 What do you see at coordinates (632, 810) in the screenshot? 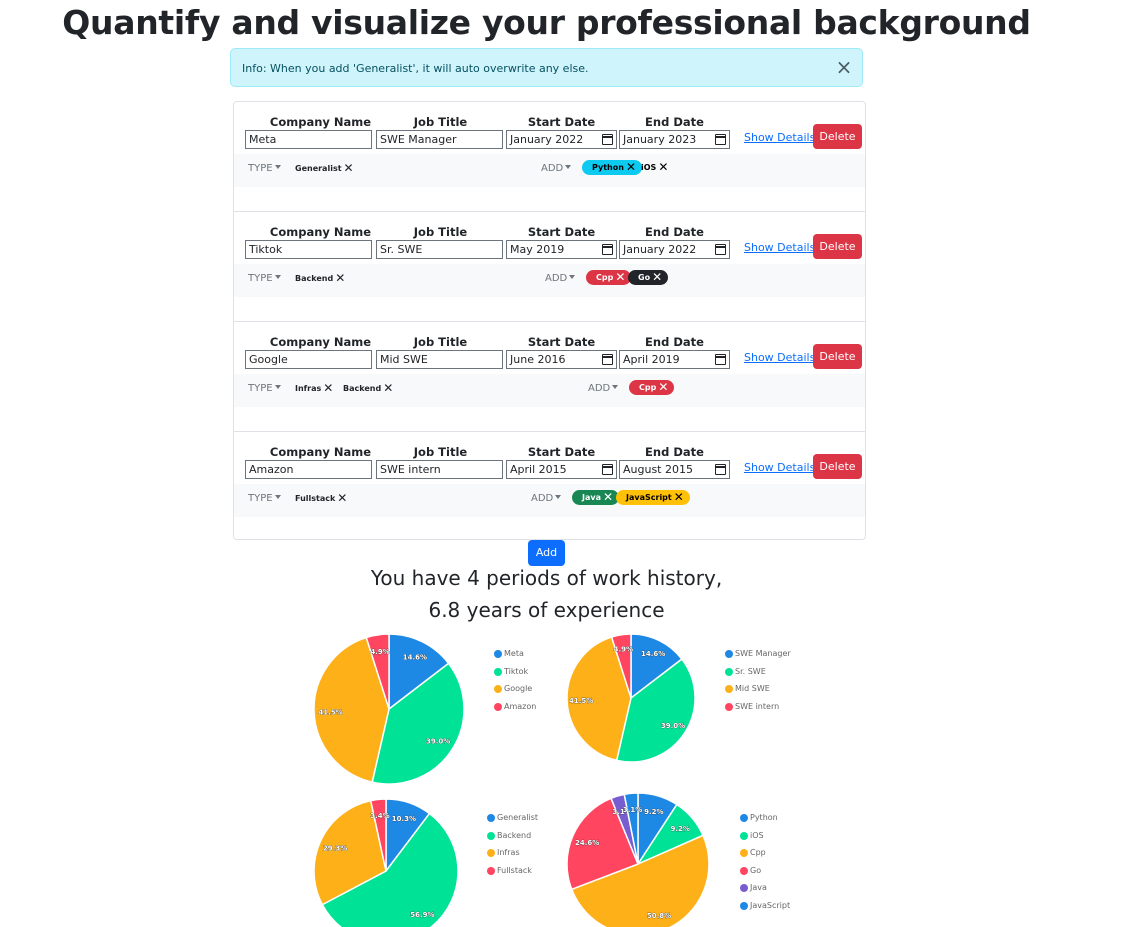
I see `pie-data-label: 3.1%` at bounding box center [632, 810].